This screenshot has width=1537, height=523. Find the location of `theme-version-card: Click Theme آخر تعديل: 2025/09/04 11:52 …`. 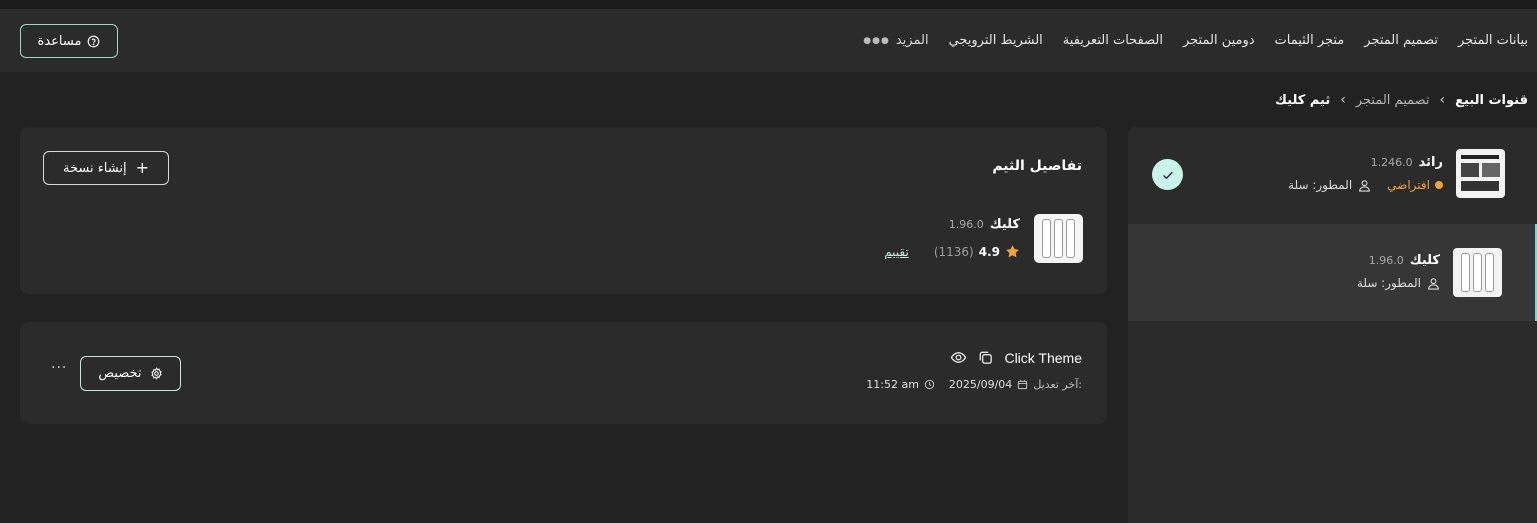

theme-version-card: Click Theme آخر تعديل: 2025/09/04 11:52 … is located at coordinates (563, 373).